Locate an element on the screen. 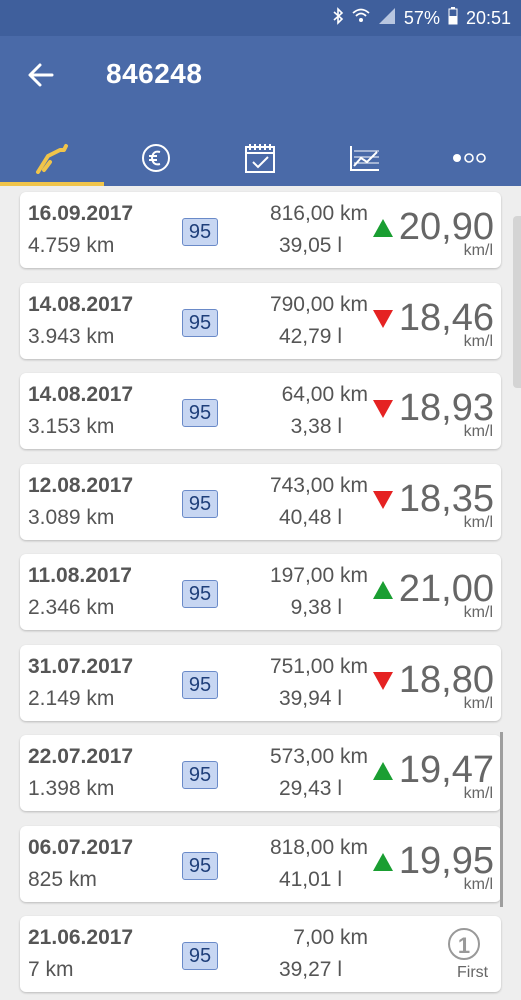 This screenshot has height=1000, width=521. wifi-icon is located at coordinates (361, 18).